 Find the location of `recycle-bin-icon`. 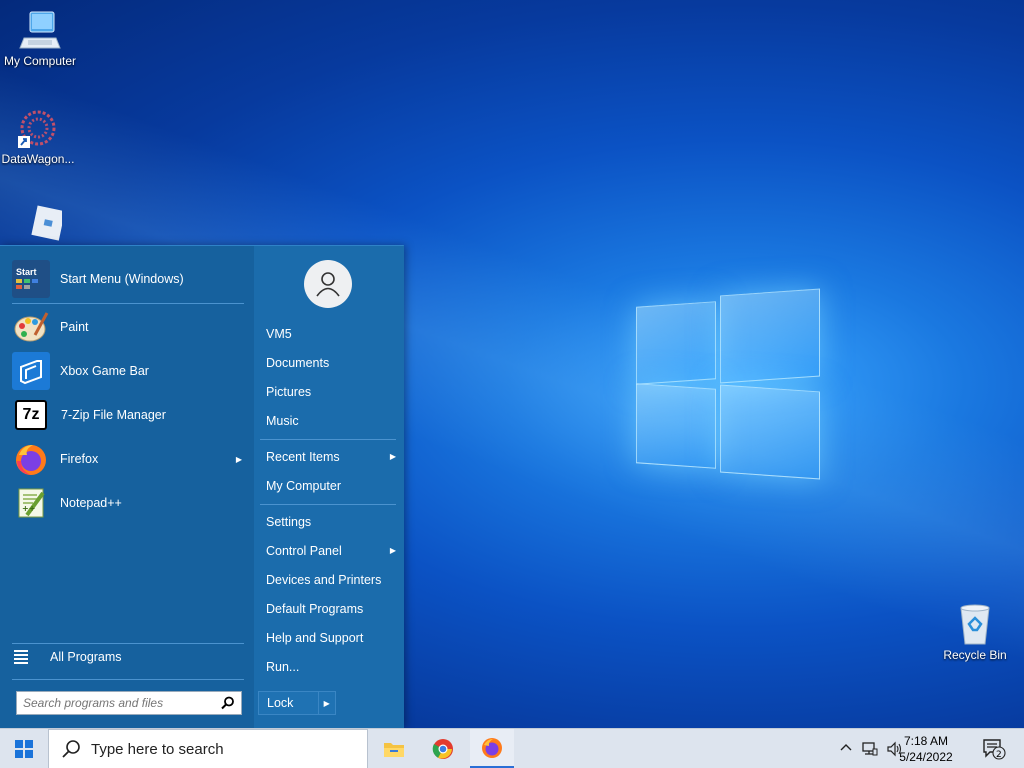

recycle-bin-icon is located at coordinates (975, 624).